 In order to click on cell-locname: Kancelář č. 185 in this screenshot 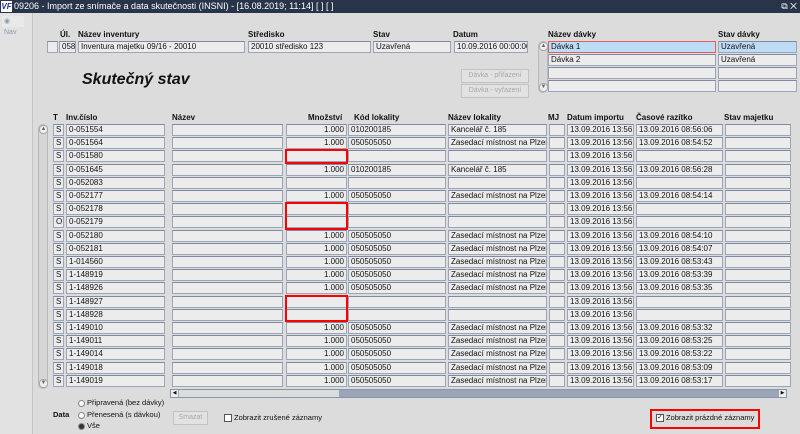, I will do `click(497, 130)`.